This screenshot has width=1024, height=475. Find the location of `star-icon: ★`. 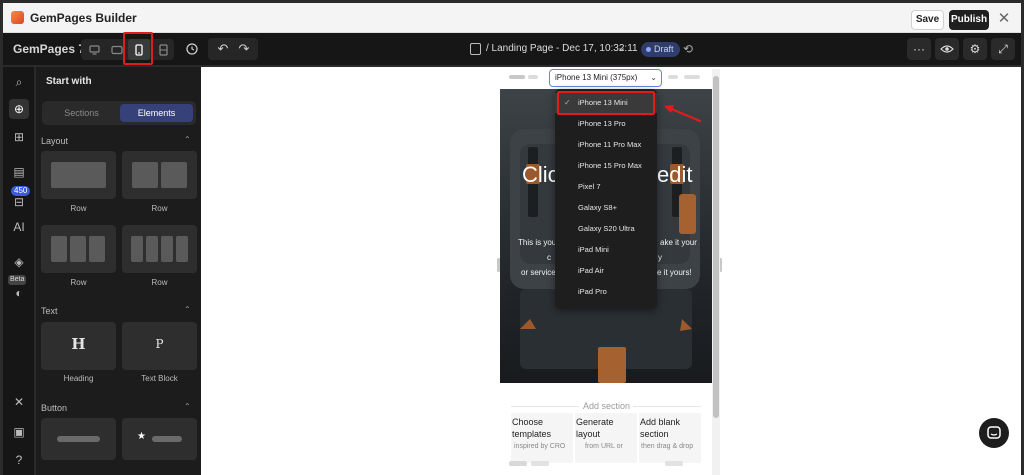

star-icon: ★ is located at coordinates (141, 436).